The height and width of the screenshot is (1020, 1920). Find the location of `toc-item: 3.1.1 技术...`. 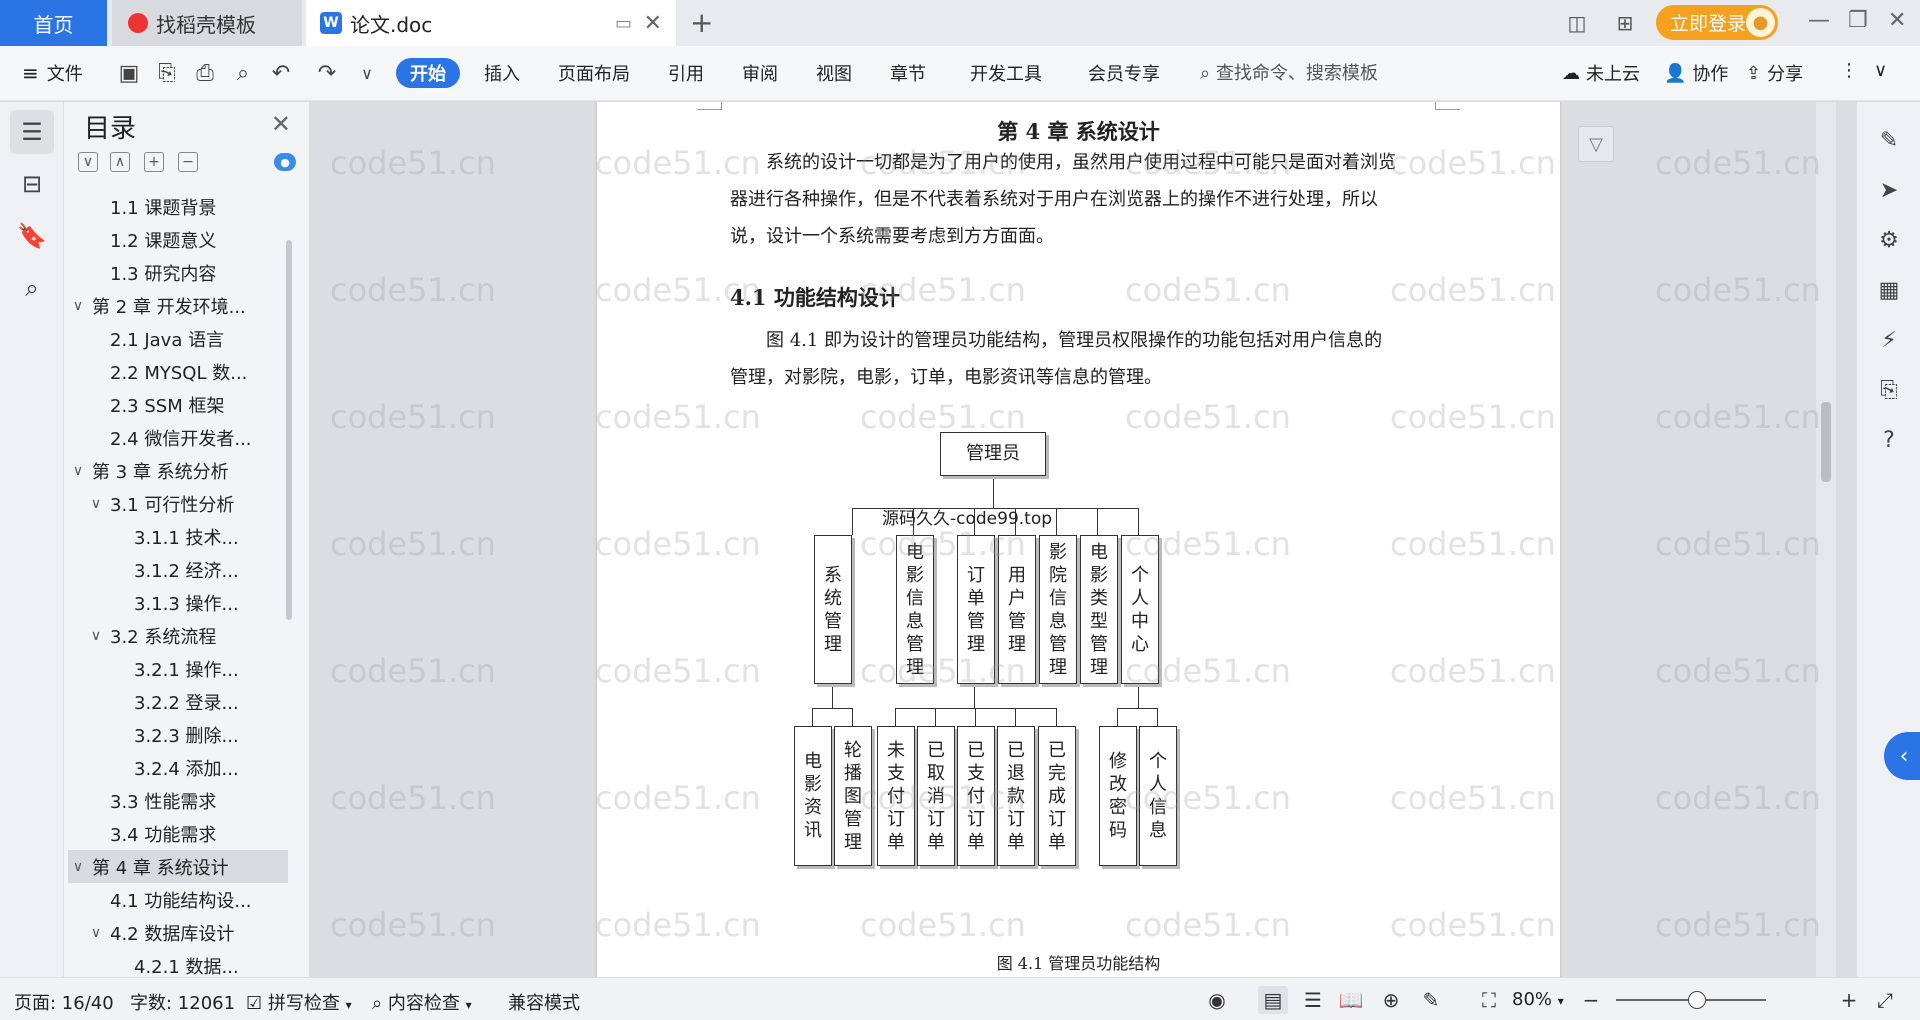

toc-item: 3.1.1 技术... is located at coordinates (178, 536).